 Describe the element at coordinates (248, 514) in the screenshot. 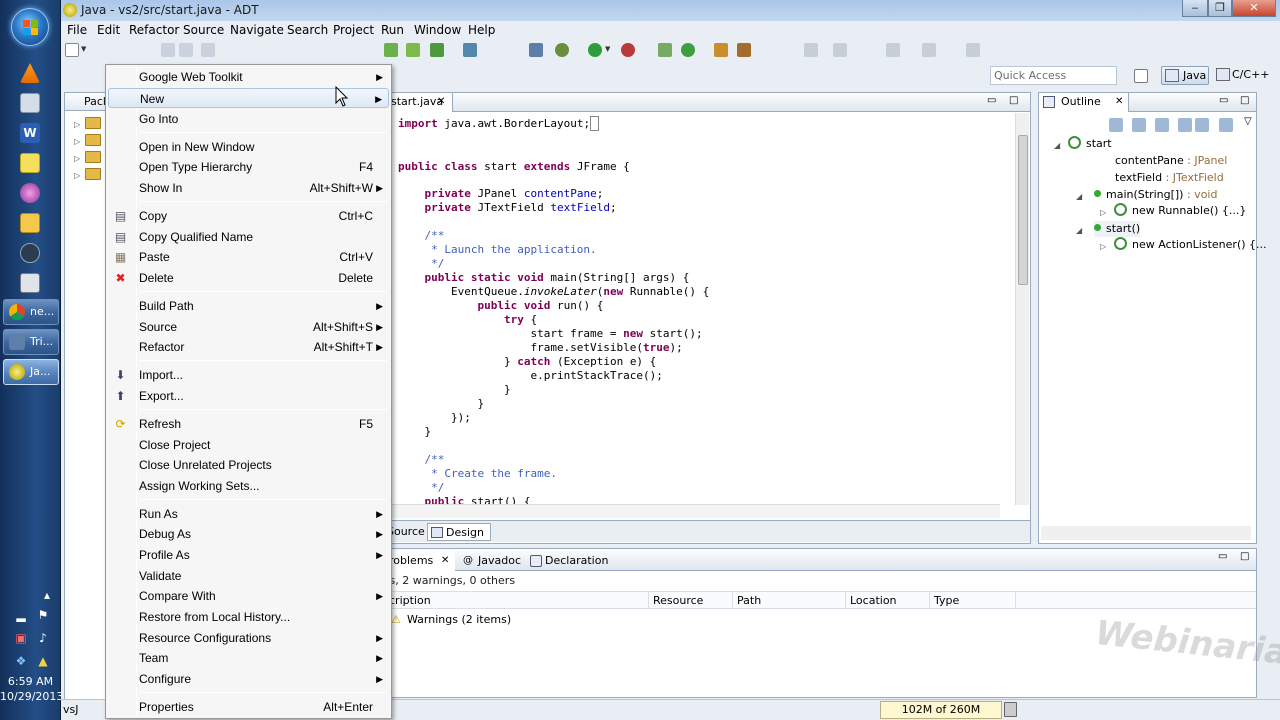

I see `menu-item-run-as: Run As ▶` at that location.